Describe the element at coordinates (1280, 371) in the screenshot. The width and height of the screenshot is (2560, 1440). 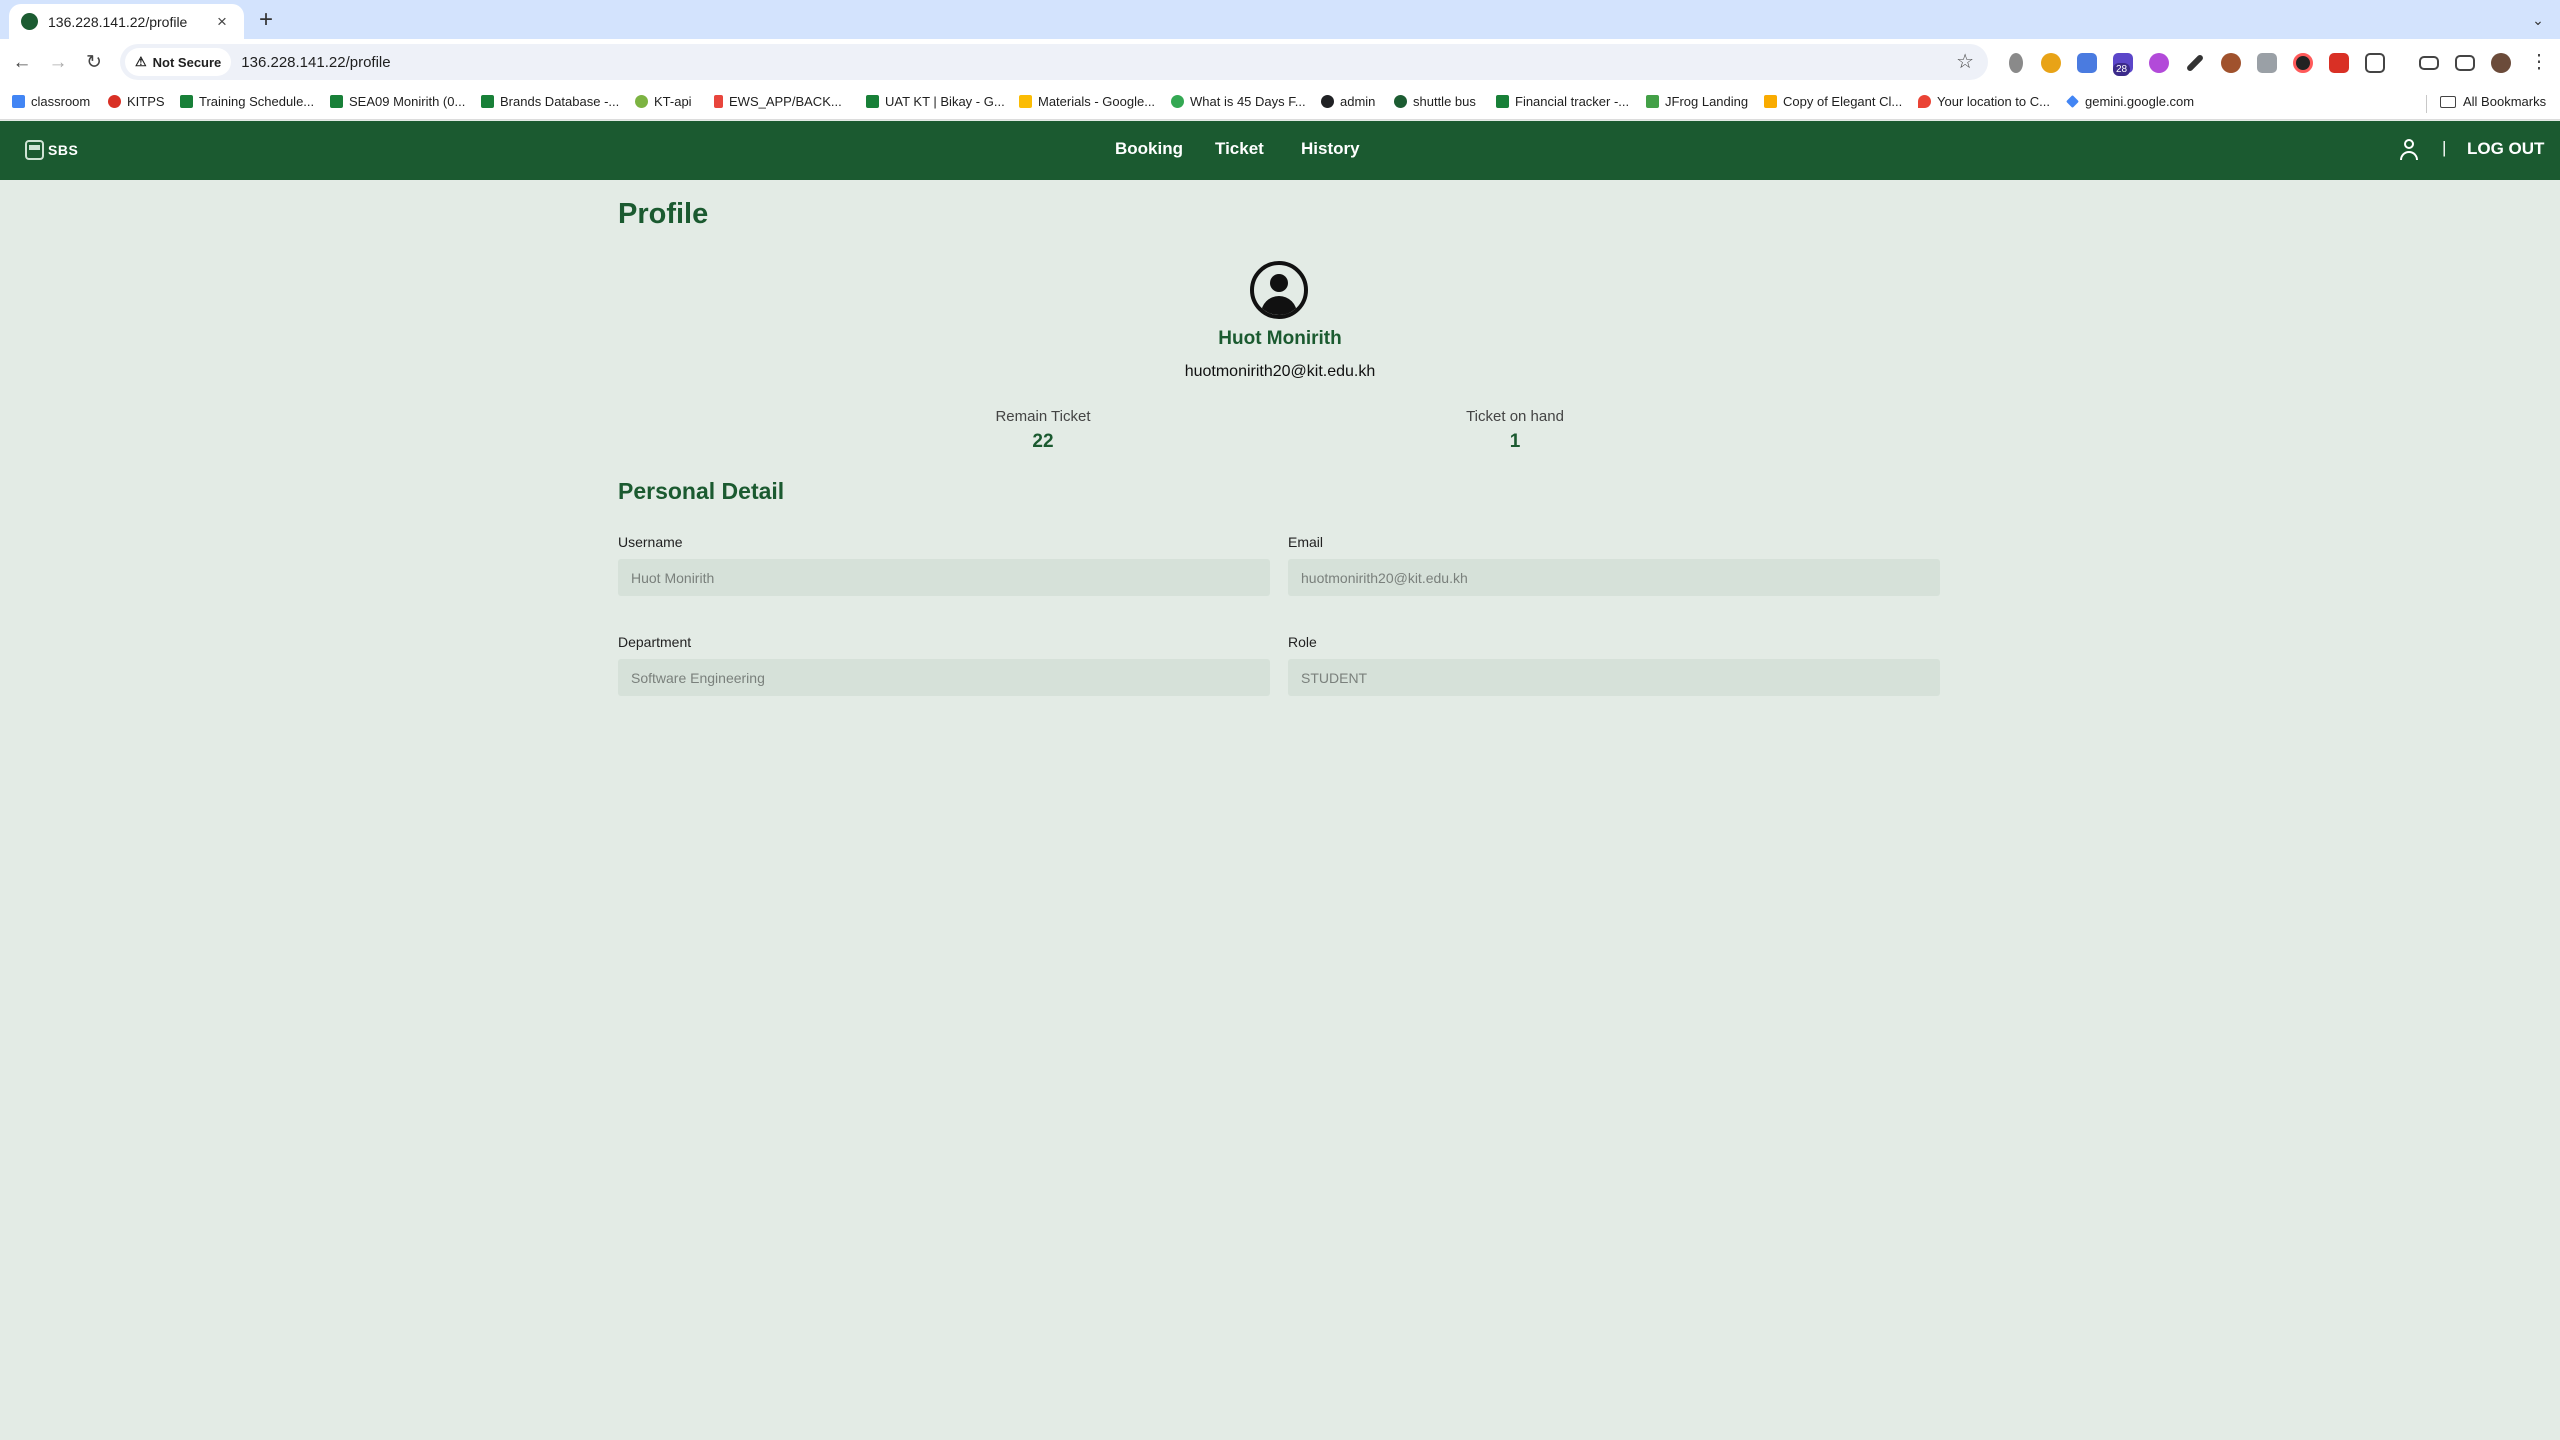
I see `profile-email: huotmonirith20@kit.edu.kh` at that location.